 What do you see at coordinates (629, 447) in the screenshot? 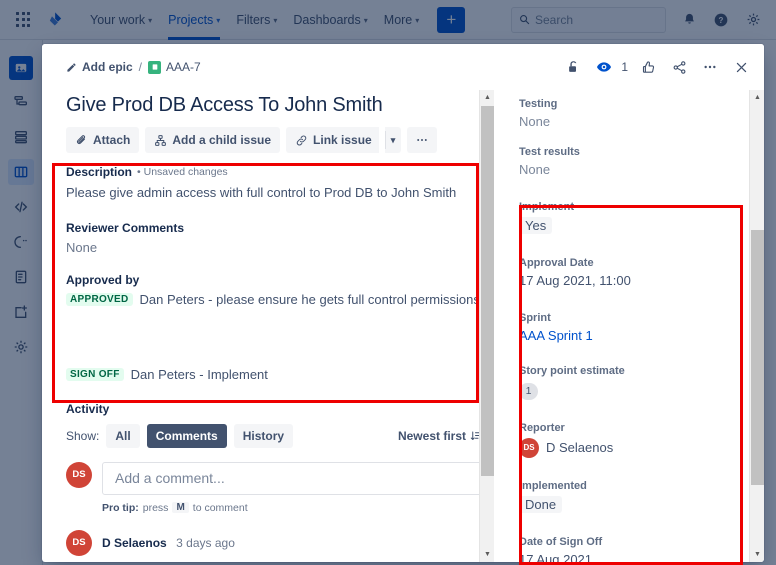
I see `reporter-person: DS D Selaenos` at bounding box center [629, 447].